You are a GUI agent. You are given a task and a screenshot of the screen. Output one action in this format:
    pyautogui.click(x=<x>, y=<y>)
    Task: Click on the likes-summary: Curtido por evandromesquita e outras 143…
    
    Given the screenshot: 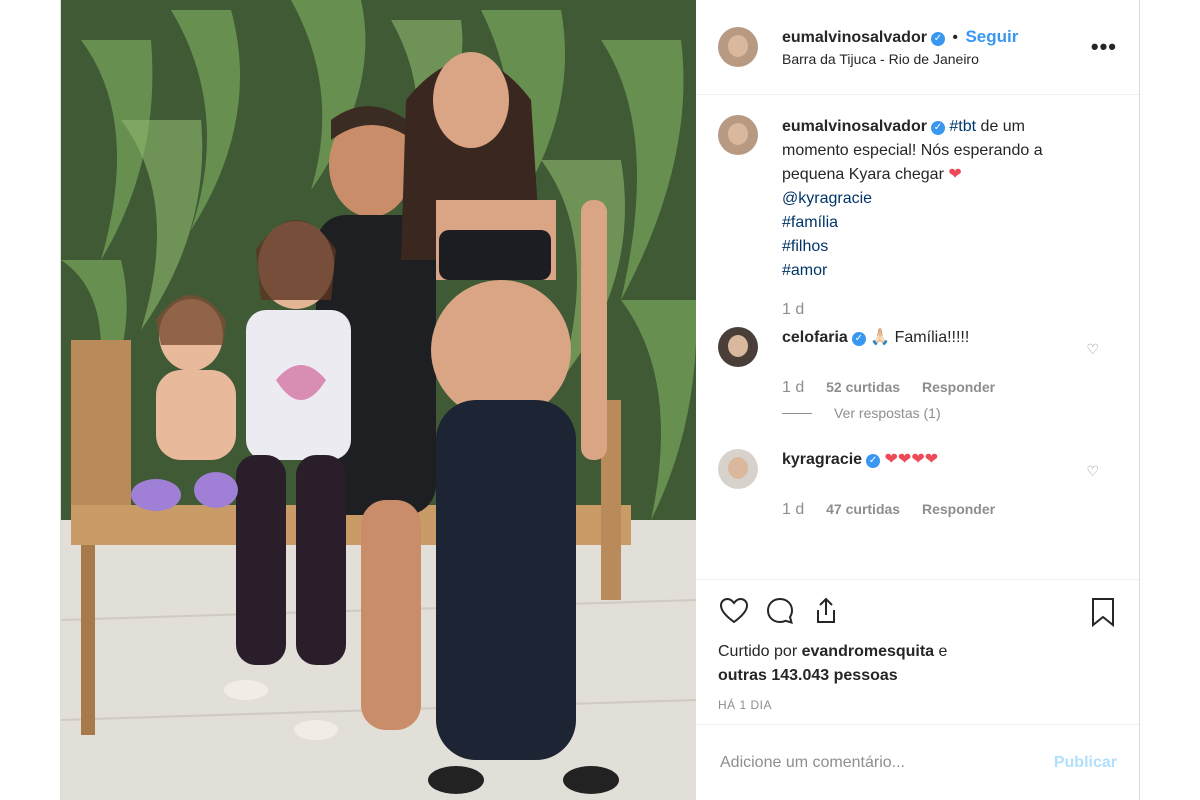 What is the action you would take?
    pyautogui.click(x=917, y=664)
    